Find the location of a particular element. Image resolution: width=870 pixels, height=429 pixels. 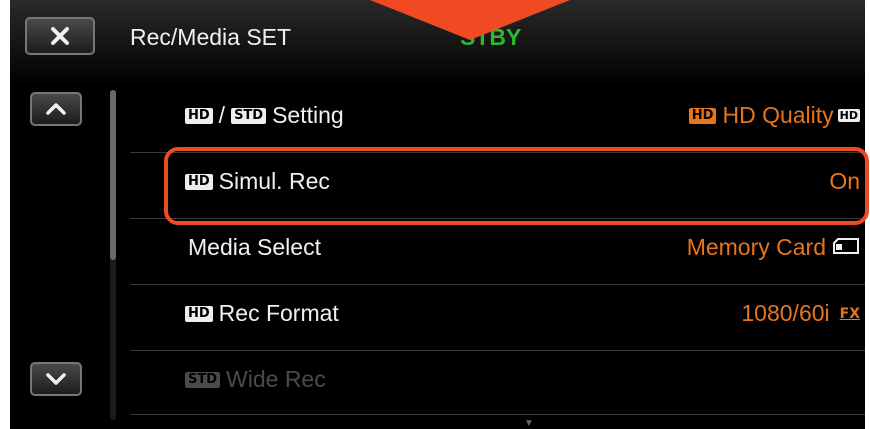

chevron-down-icon is located at coordinates (56, 379).